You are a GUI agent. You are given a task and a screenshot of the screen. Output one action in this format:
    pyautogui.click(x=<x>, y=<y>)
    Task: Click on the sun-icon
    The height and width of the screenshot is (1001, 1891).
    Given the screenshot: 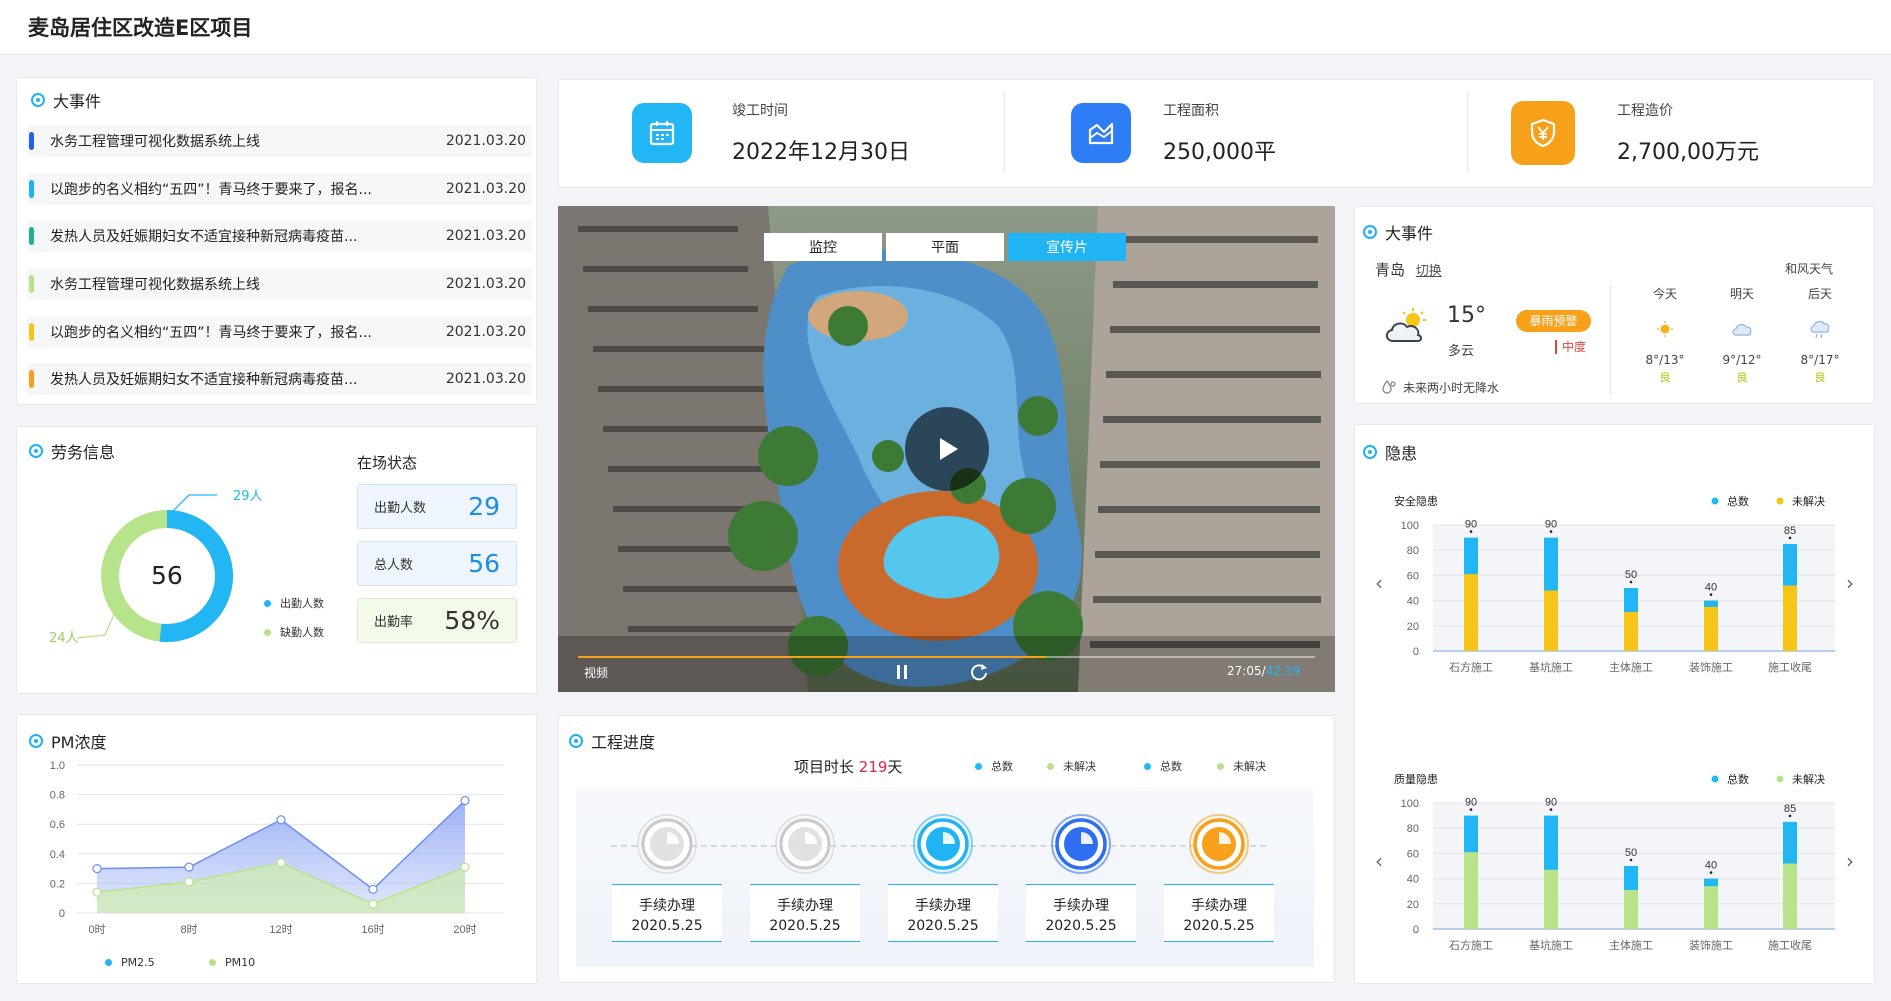 What is the action you would take?
    pyautogui.click(x=1665, y=329)
    